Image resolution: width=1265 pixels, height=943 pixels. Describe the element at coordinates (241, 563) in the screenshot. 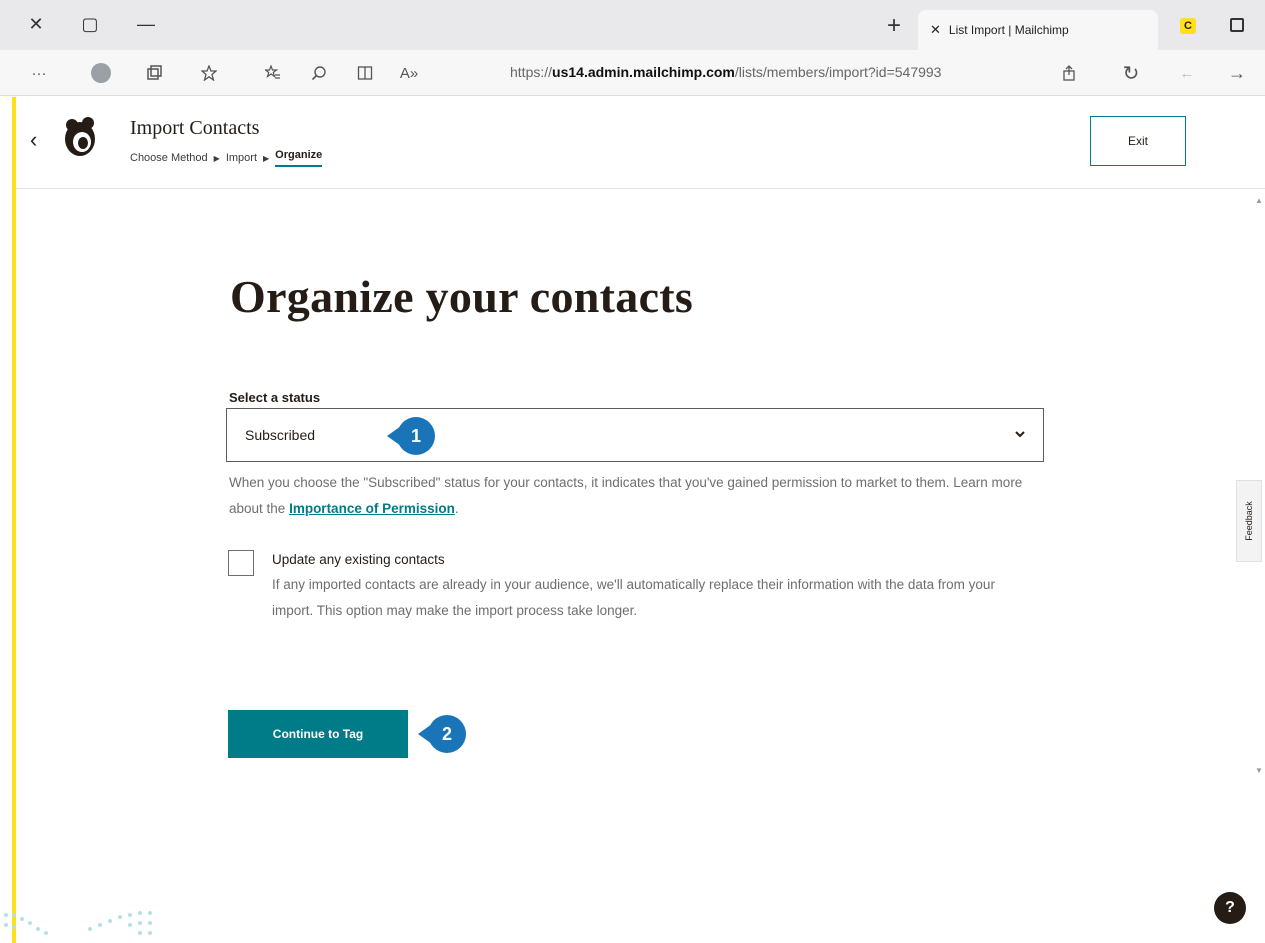

I see `update-existing-checkbox` at that location.